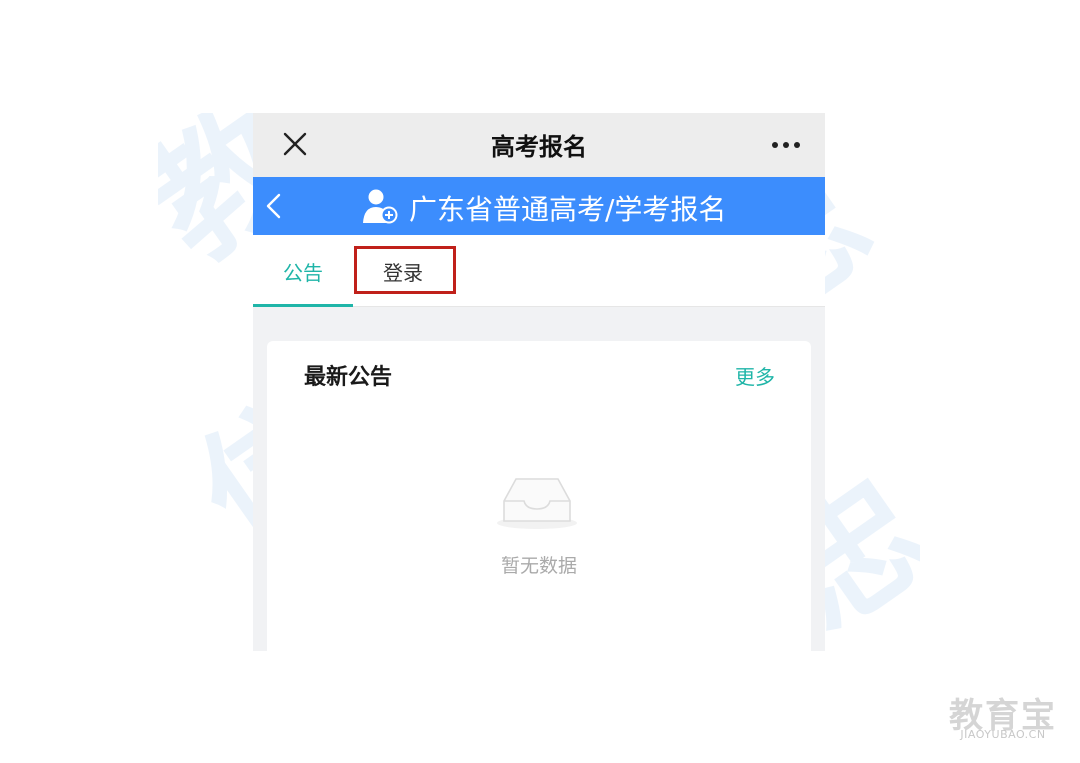  I want to click on user-add-icon, so click(380, 206).